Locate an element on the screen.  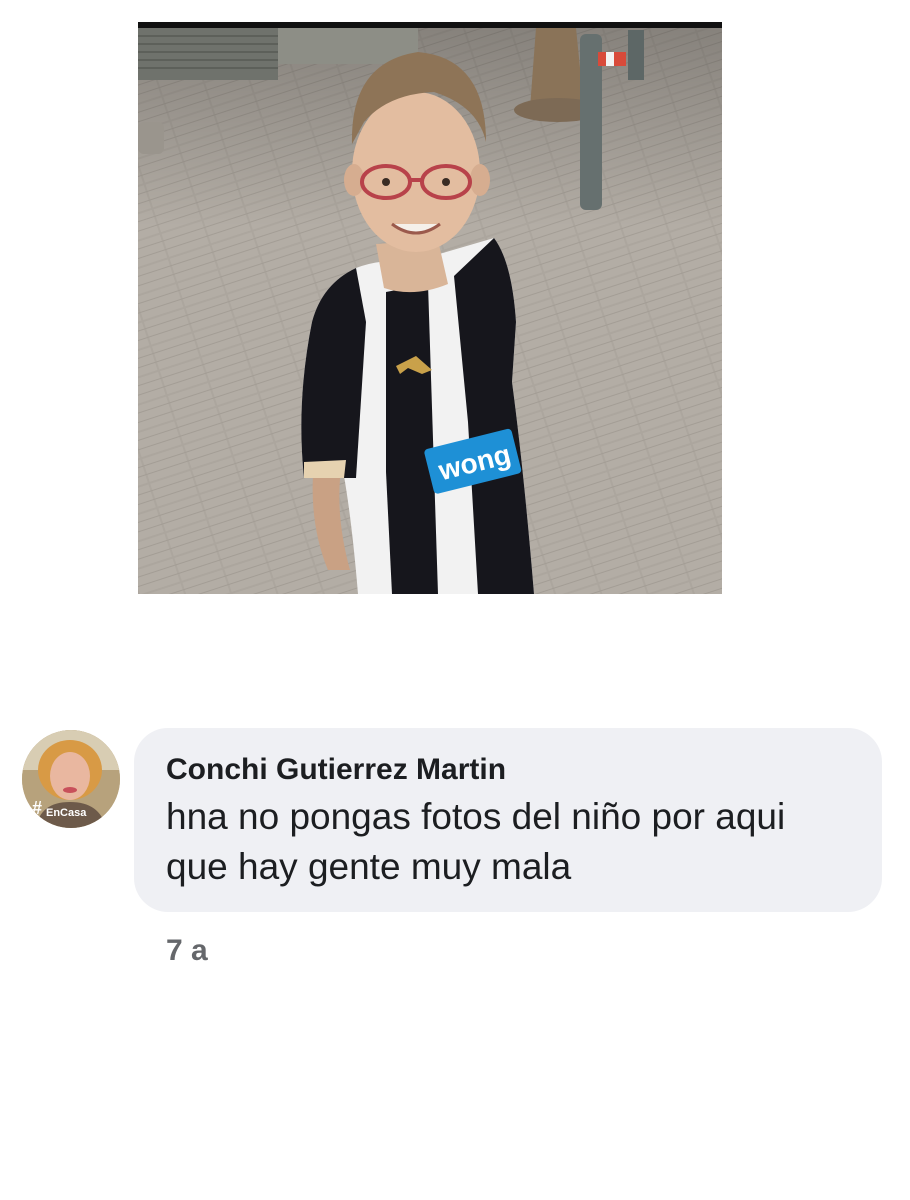
comment-author: Conchi Gutierrez Martin is located at coordinates (509, 770).